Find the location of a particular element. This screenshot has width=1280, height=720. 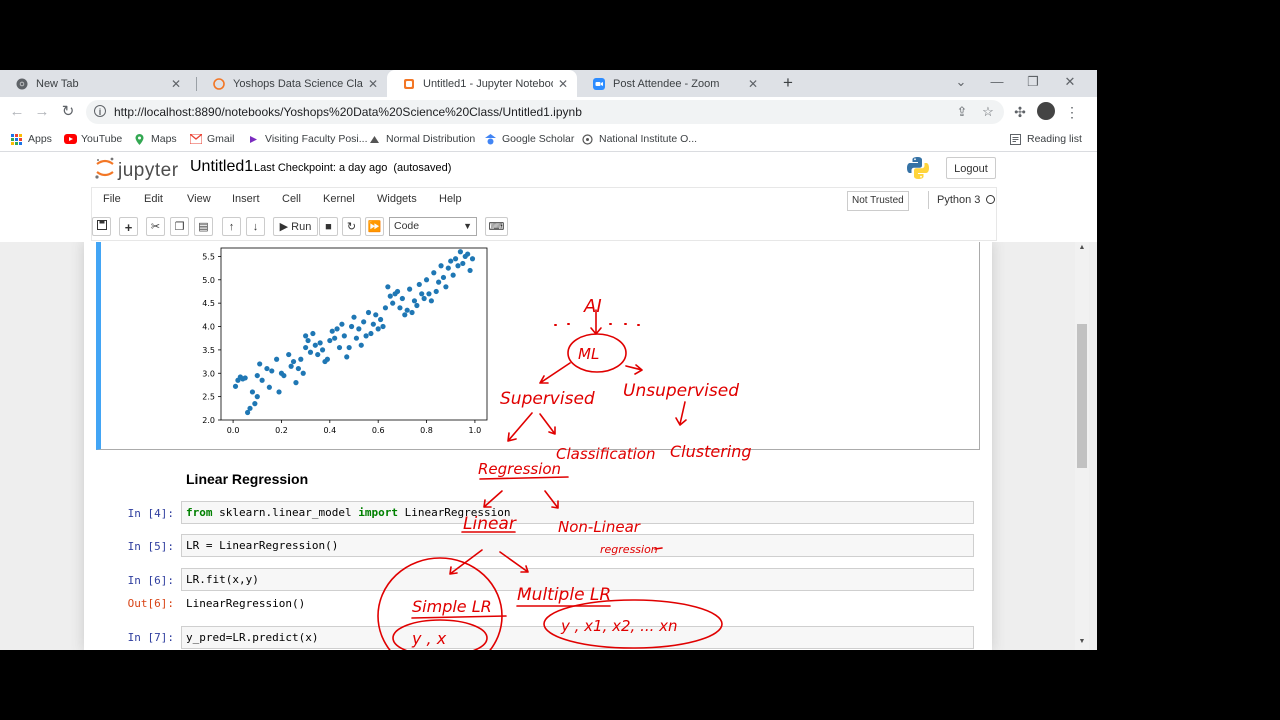

bookmark-maps: Maps is located at coordinates (155, 139).